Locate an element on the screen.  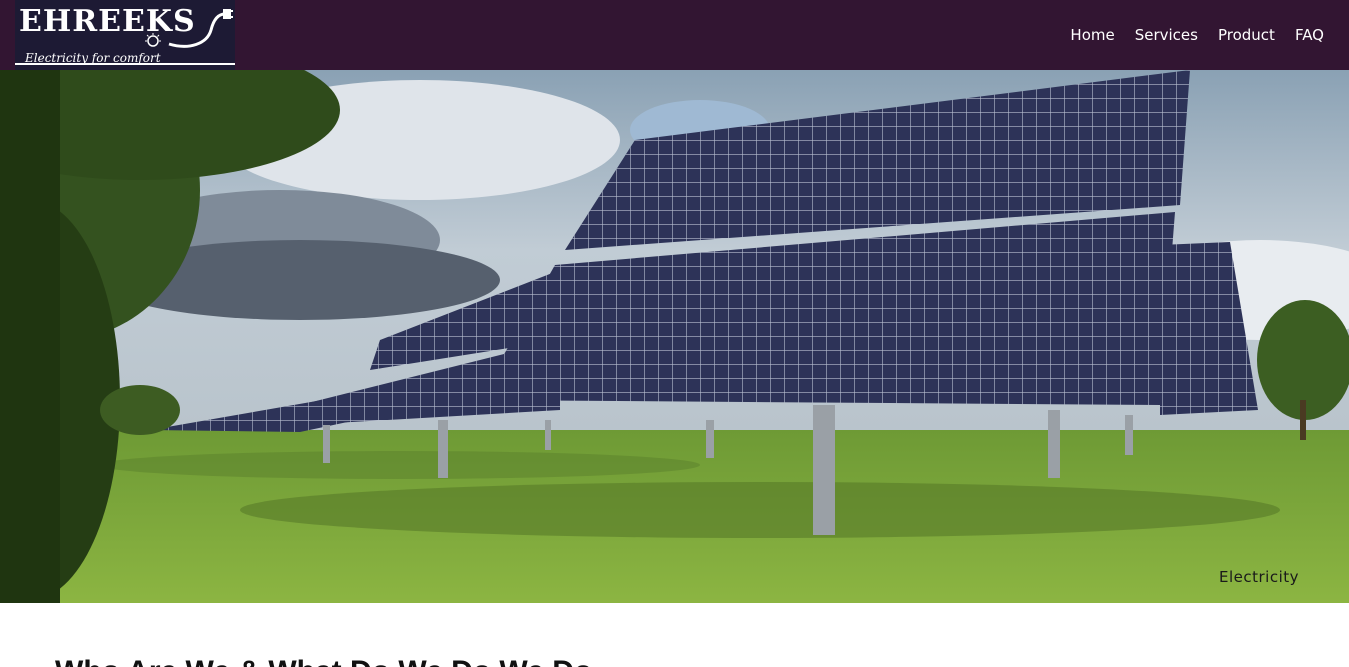
nav-services: Services is located at coordinates (1166, 35).